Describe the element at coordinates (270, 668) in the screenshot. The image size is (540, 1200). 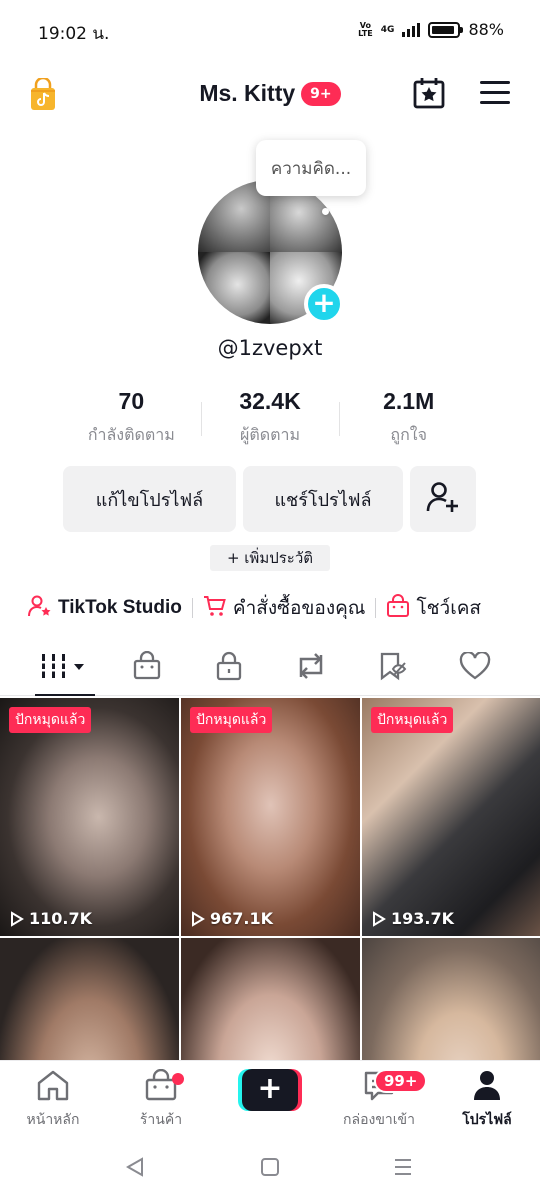
I see `profile-tabs` at that location.